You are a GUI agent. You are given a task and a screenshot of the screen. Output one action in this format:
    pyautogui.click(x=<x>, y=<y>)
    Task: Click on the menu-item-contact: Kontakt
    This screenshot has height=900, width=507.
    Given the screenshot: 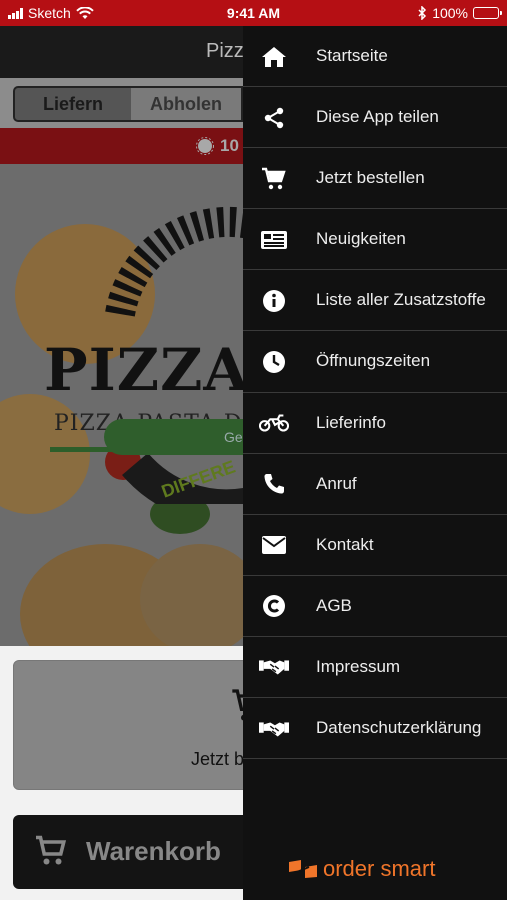 What is the action you would take?
    pyautogui.click(x=375, y=545)
    